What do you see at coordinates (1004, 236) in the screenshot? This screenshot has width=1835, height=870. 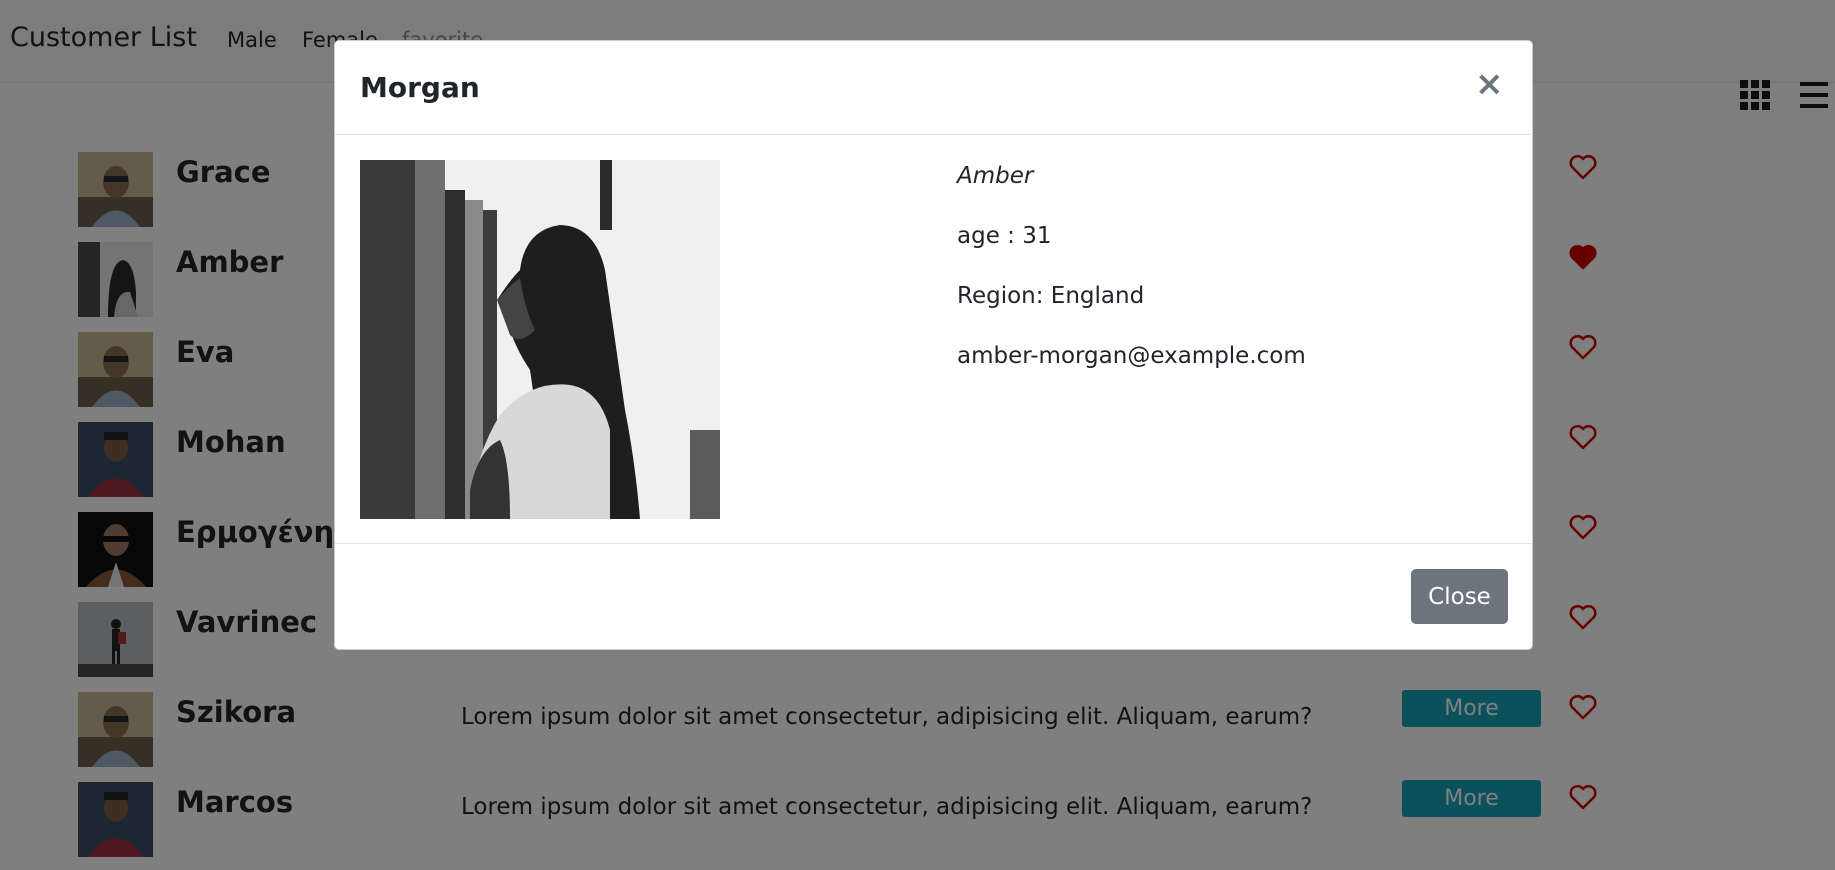 I see `customer-age: age : 31` at bounding box center [1004, 236].